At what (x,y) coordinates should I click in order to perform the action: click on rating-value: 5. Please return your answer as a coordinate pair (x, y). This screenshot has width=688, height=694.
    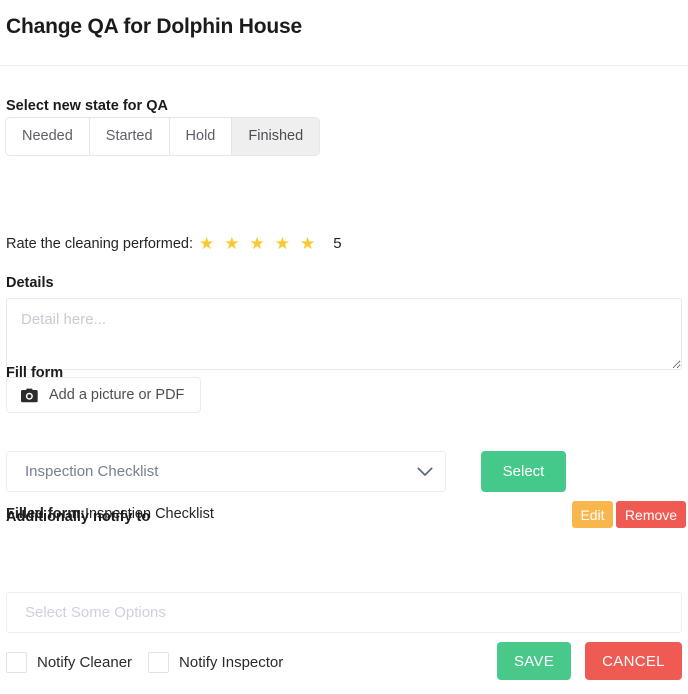
    Looking at the image, I should click on (337, 243).